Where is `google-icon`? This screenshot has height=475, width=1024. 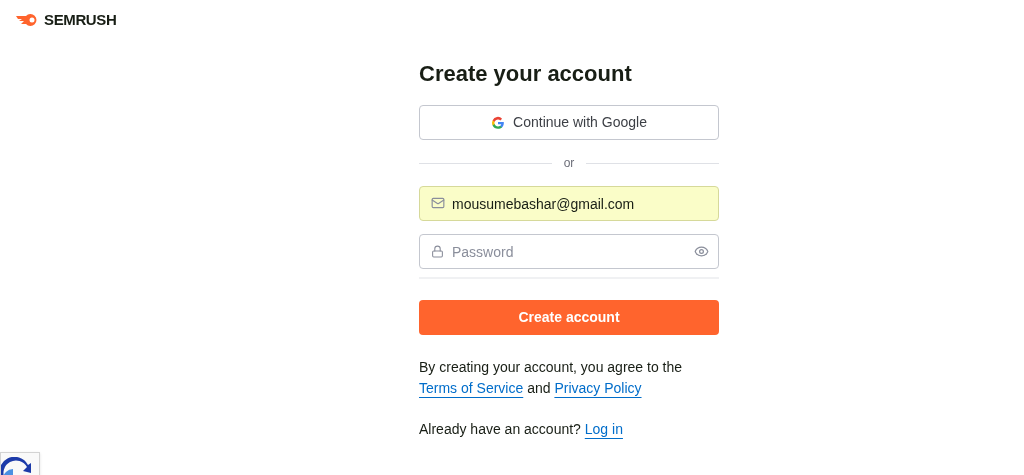 google-icon is located at coordinates (498, 122).